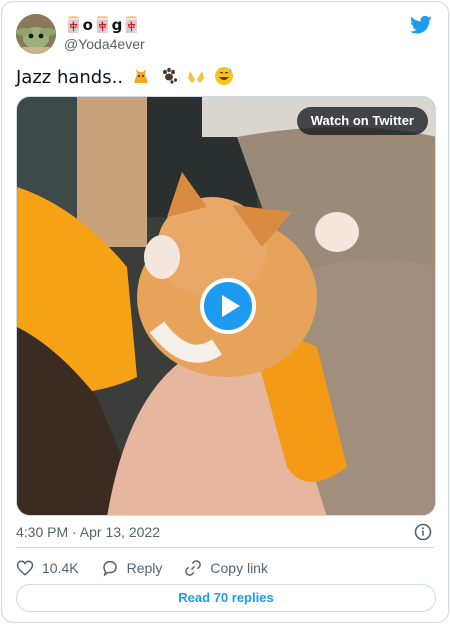 This screenshot has height=624, width=450. Describe the element at coordinates (144, 568) in the screenshot. I see `reply-label: Reply` at that location.